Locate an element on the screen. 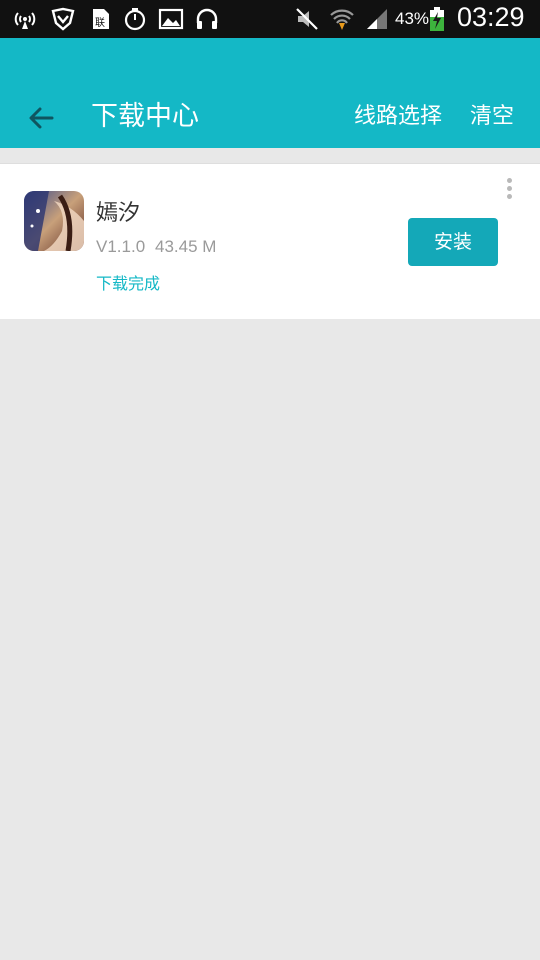  app-name: 嫣汐 is located at coordinates (118, 213).